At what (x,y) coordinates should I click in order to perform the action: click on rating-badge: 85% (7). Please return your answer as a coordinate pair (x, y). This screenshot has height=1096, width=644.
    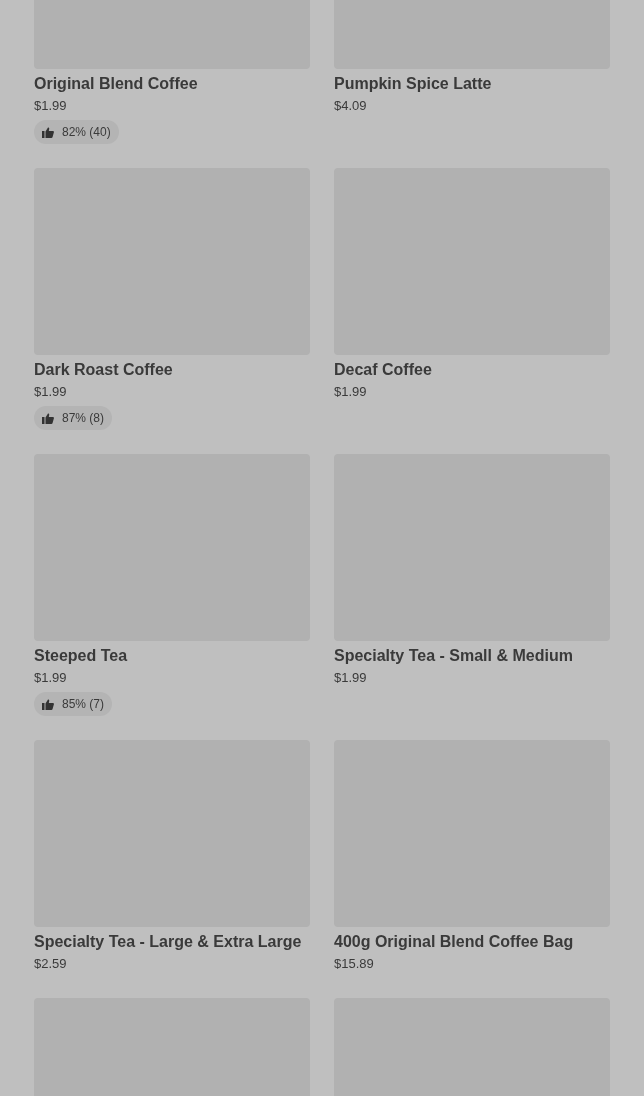
    Looking at the image, I should click on (73, 704).